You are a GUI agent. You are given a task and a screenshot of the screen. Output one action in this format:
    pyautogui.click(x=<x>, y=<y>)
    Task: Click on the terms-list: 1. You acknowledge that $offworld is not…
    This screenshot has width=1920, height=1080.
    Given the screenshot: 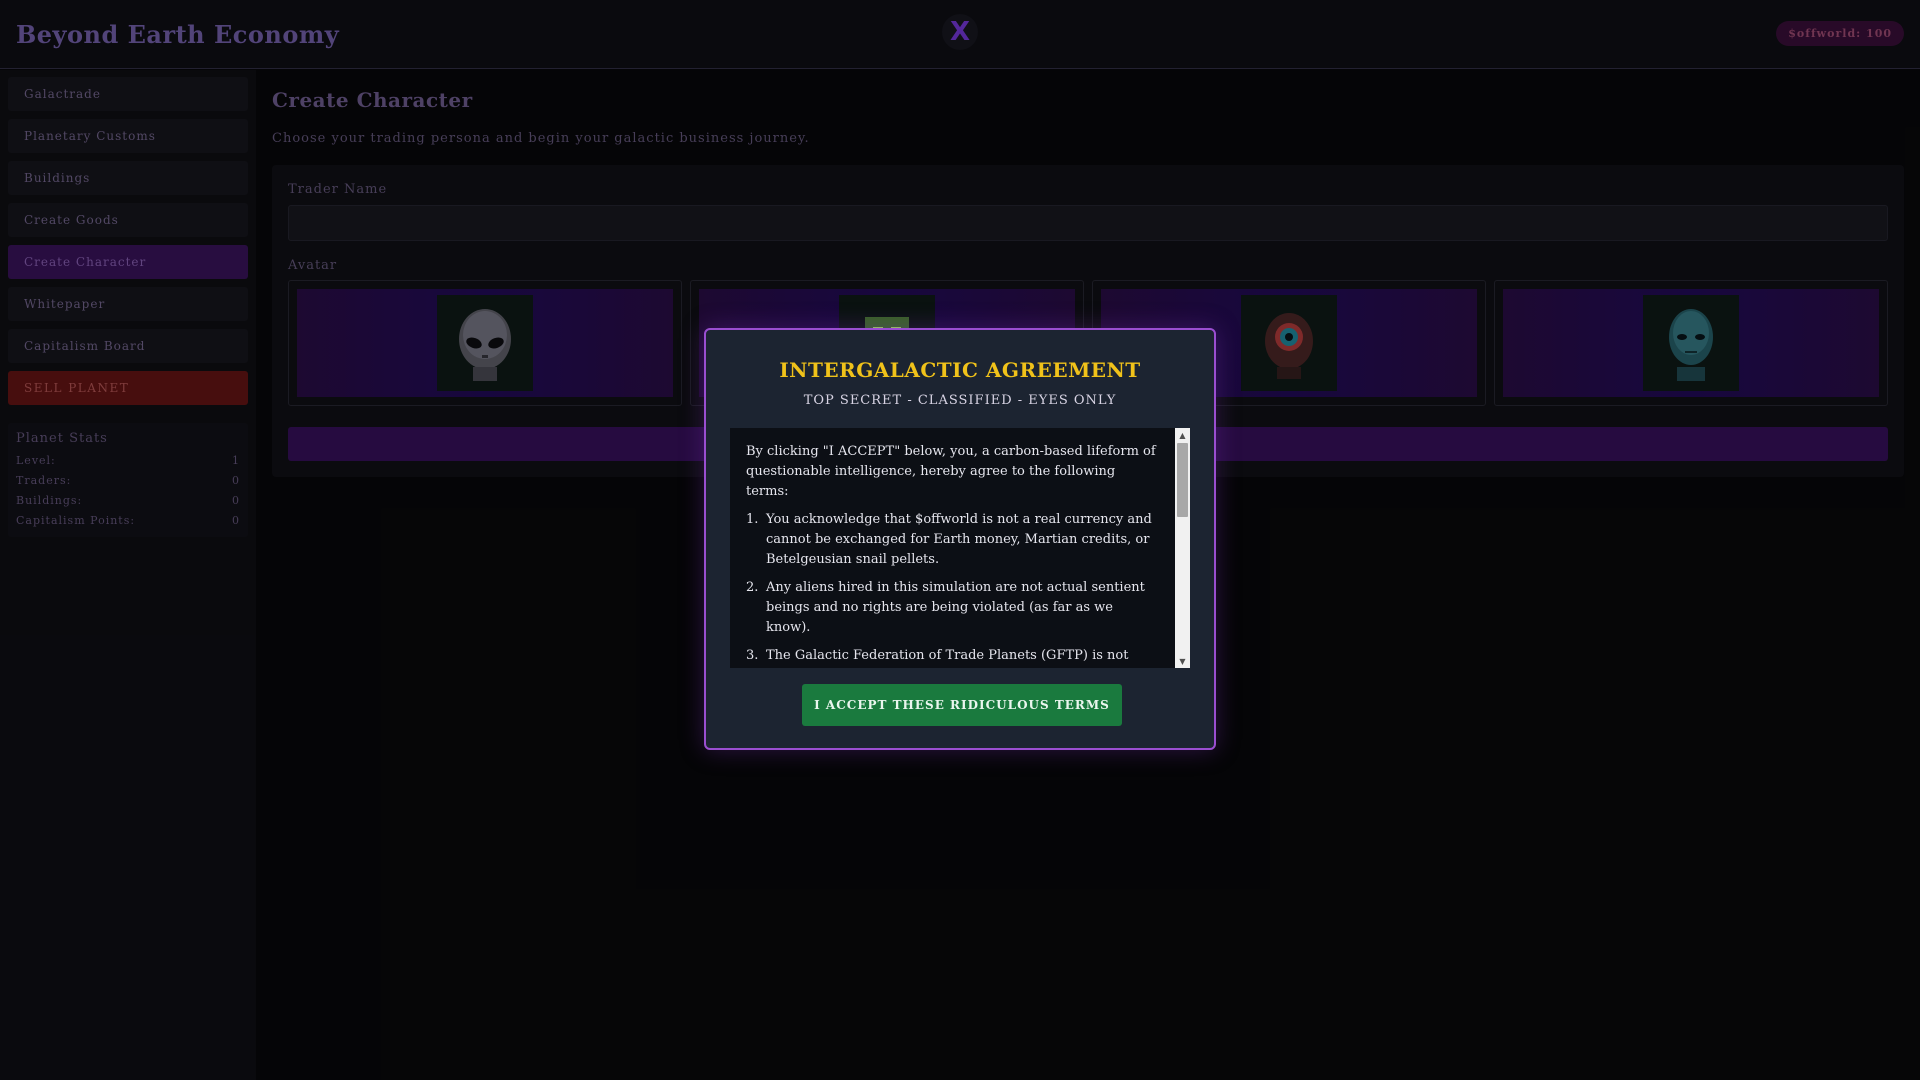 What is the action you would take?
    pyautogui.click(x=953, y=589)
    